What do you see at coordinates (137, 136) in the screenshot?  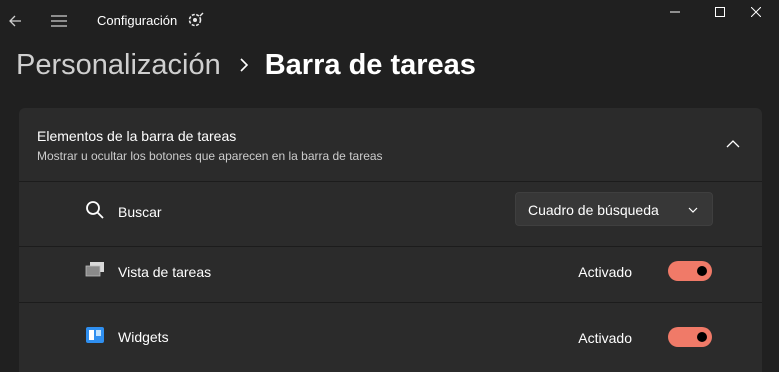 I see `section-title: Elementos de la barra de tareas` at bounding box center [137, 136].